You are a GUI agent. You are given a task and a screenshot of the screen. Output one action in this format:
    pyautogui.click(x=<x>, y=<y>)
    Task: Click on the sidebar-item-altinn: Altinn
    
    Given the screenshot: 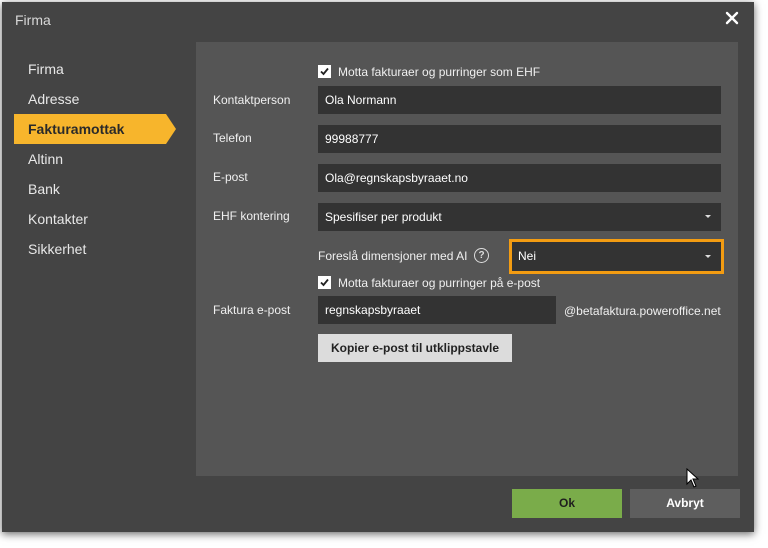 What is the action you would take?
    pyautogui.click(x=90, y=159)
    